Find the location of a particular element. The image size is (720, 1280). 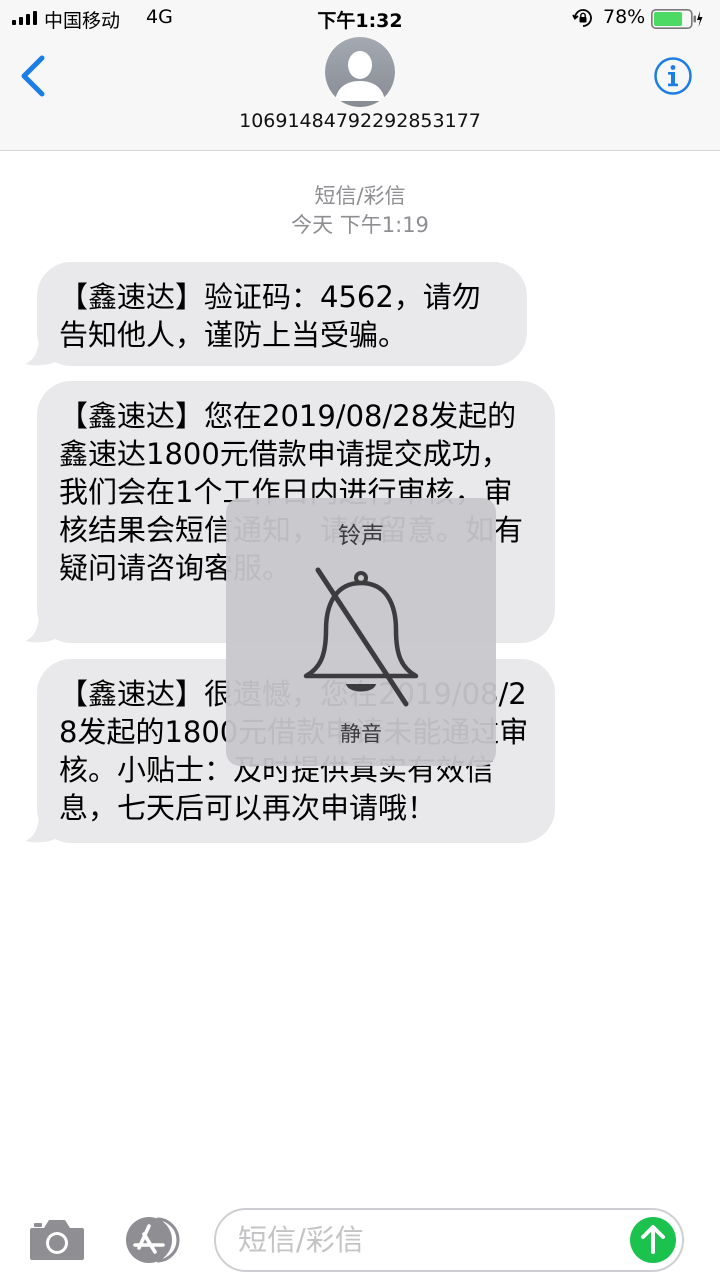

ringer-hud-status: 静音 is located at coordinates (361, 734).